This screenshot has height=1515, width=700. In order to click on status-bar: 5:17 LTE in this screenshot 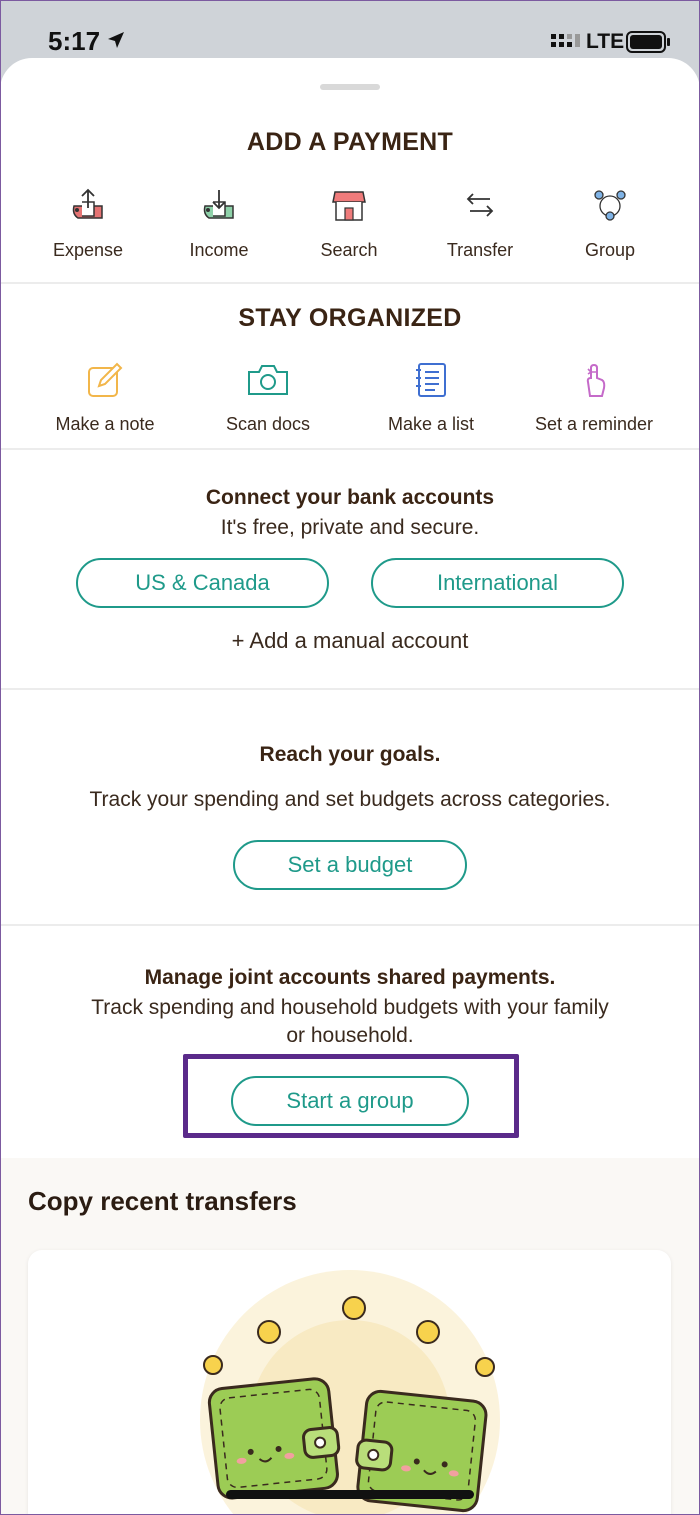, I will do `click(350, 29)`.